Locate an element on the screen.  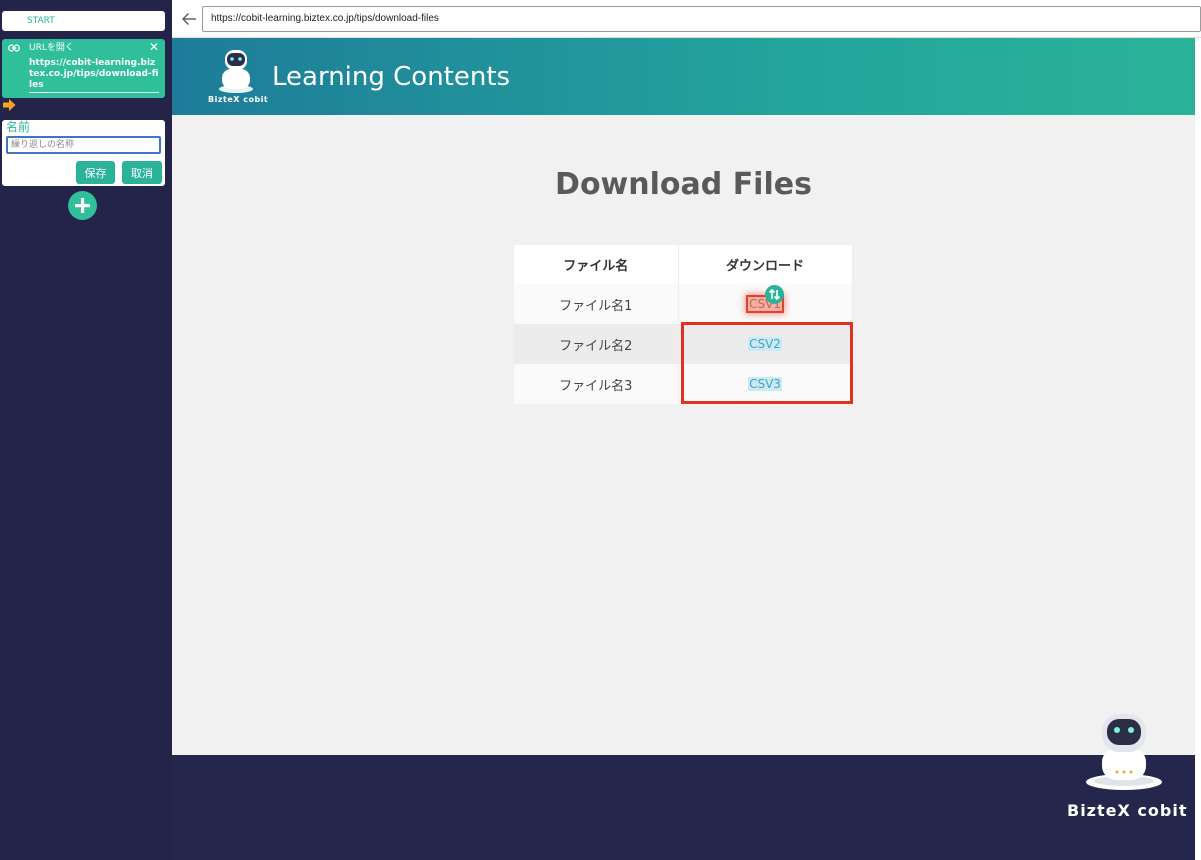
highlighted-link-wrapper: CSV1 is located at coordinates (765, 298).